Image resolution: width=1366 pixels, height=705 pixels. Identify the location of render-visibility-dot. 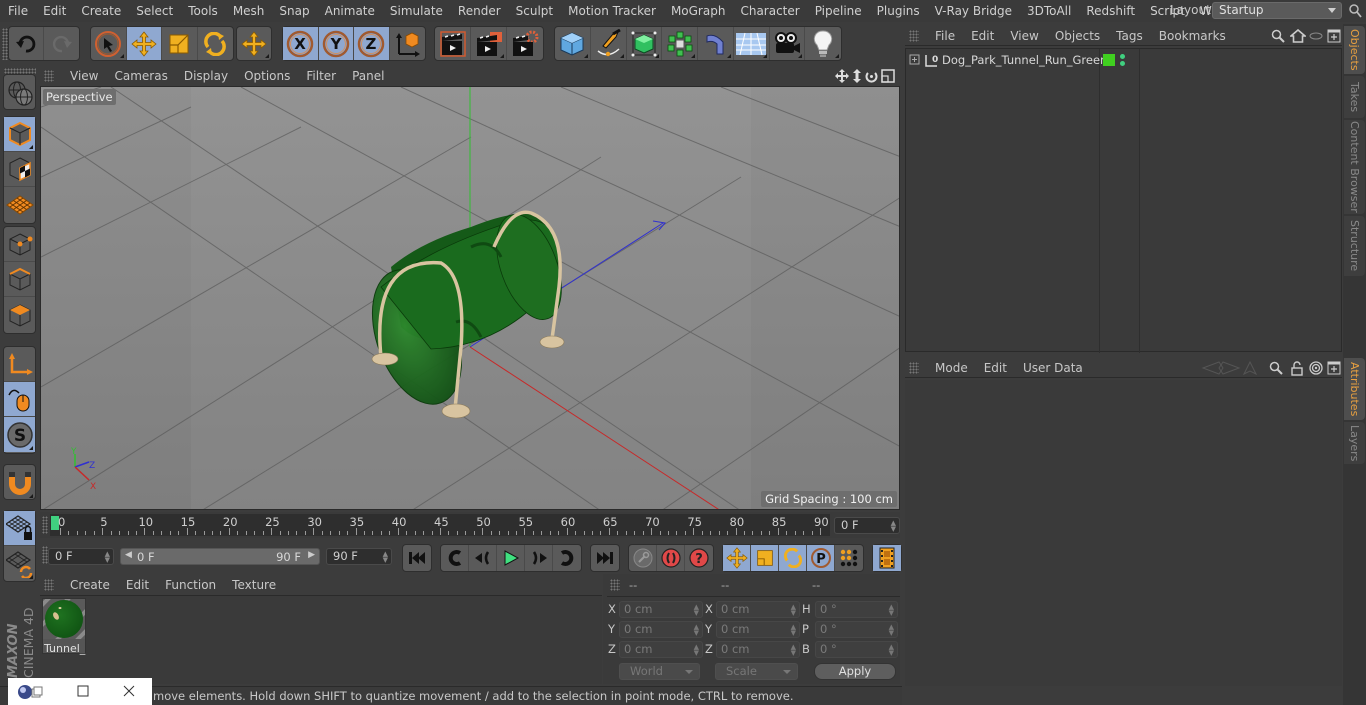
(1122, 63).